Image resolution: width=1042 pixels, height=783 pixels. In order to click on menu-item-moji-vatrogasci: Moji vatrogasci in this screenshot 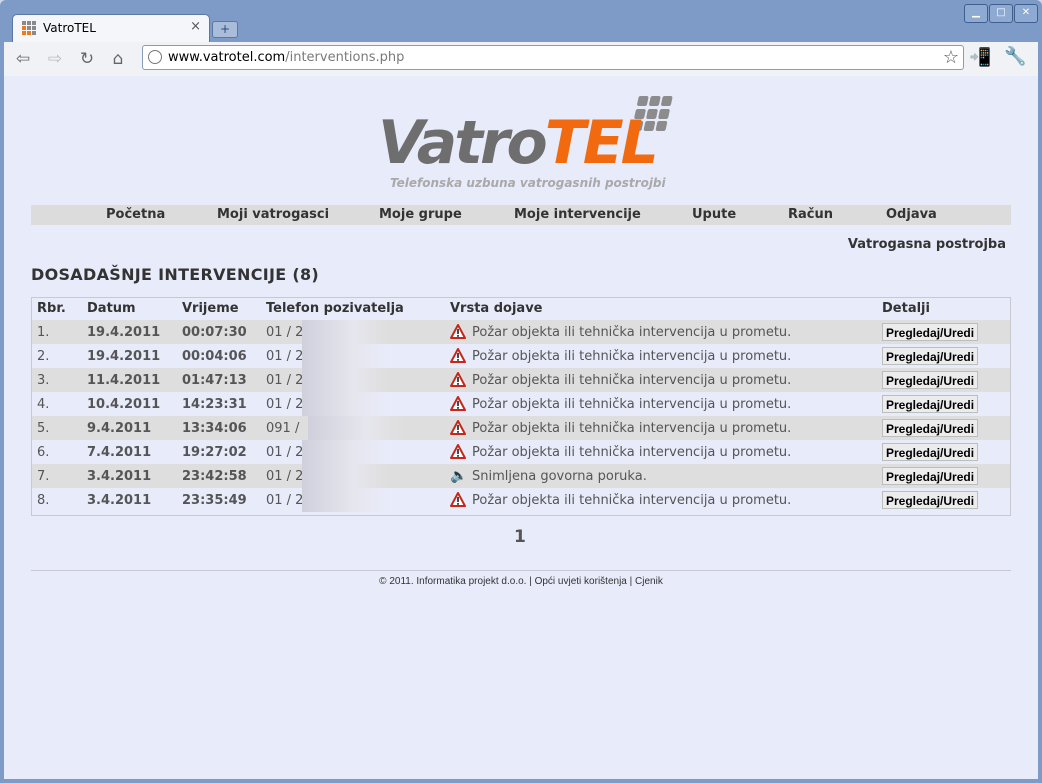, I will do `click(273, 214)`.